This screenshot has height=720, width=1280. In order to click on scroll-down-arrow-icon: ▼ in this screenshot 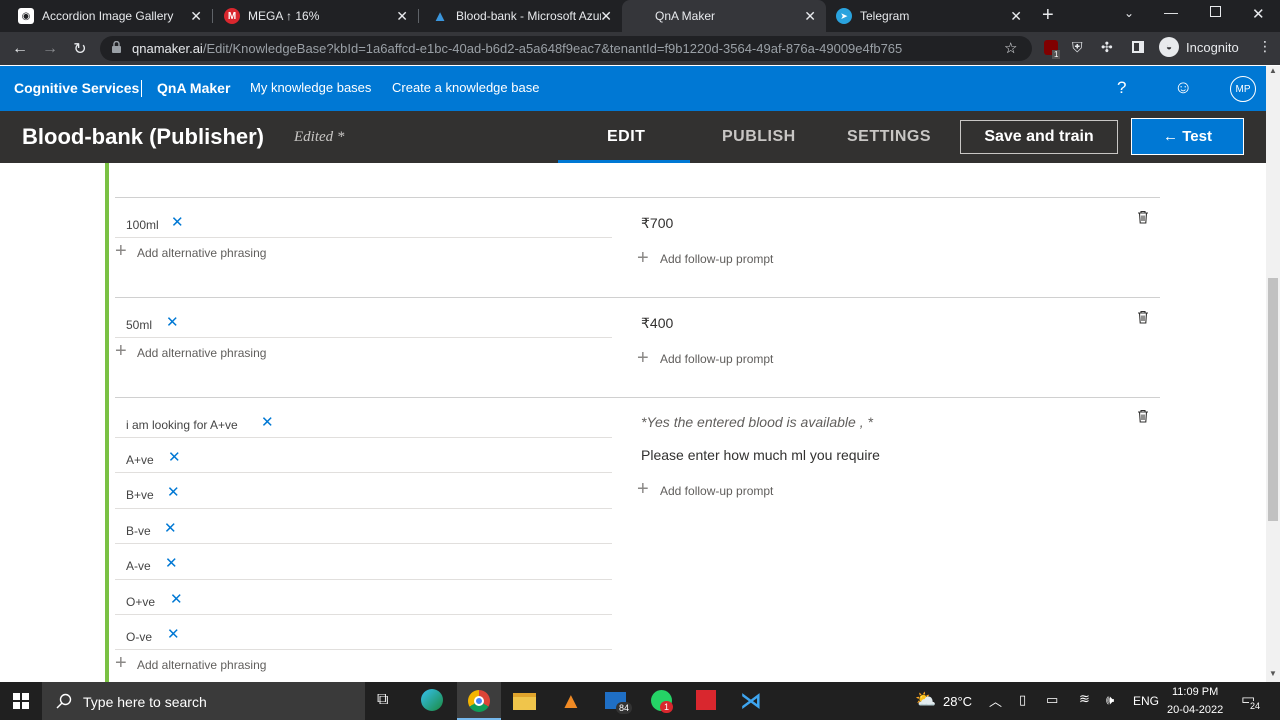, I will do `click(1273, 673)`.